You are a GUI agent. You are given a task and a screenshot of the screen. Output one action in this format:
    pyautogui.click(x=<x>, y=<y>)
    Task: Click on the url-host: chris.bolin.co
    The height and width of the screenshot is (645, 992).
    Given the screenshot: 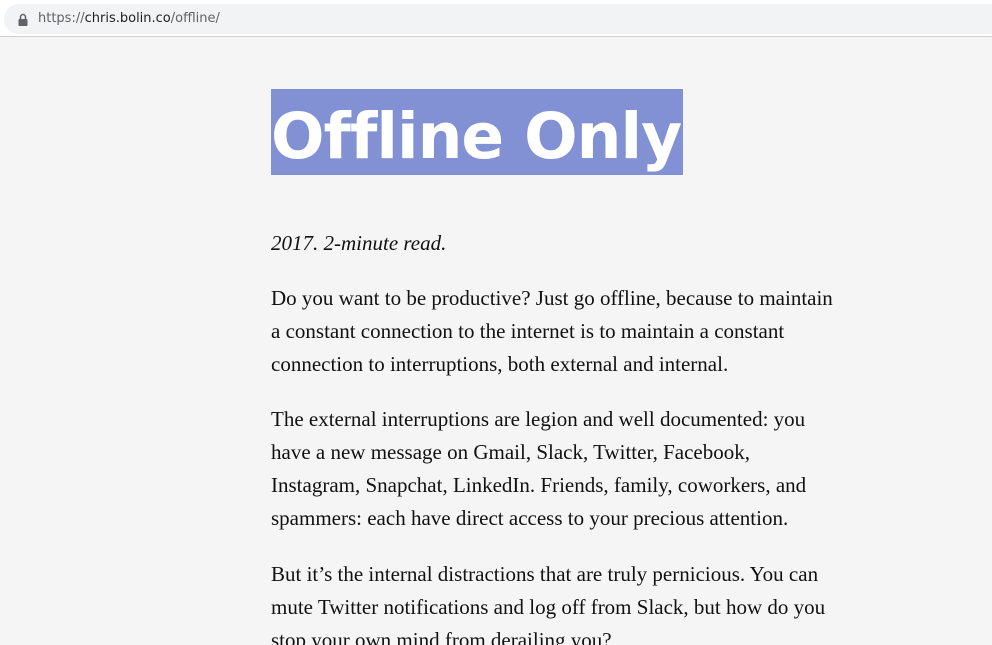 What is the action you would take?
    pyautogui.click(x=127, y=18)
    